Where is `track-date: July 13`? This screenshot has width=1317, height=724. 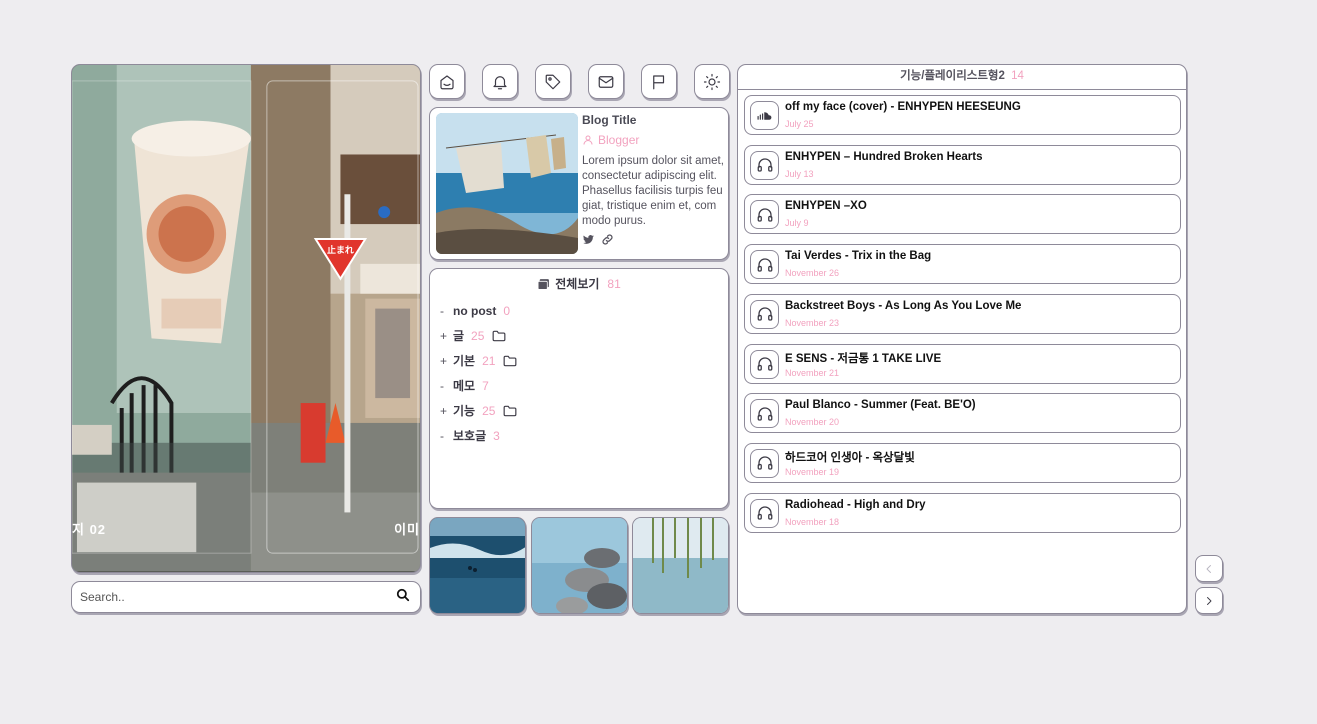
track-date: July 13 is located at coordinates (799, 173).